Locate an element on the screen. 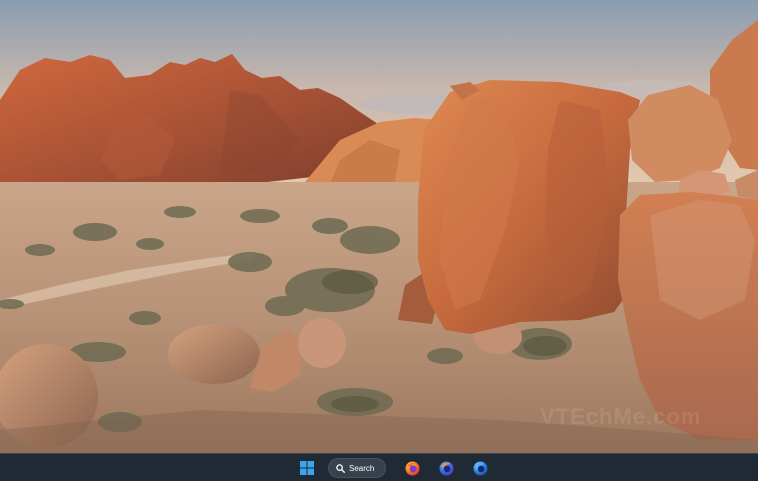 The image size is (758, 482). windows-logo-icon is located at coordinates (307, 468).